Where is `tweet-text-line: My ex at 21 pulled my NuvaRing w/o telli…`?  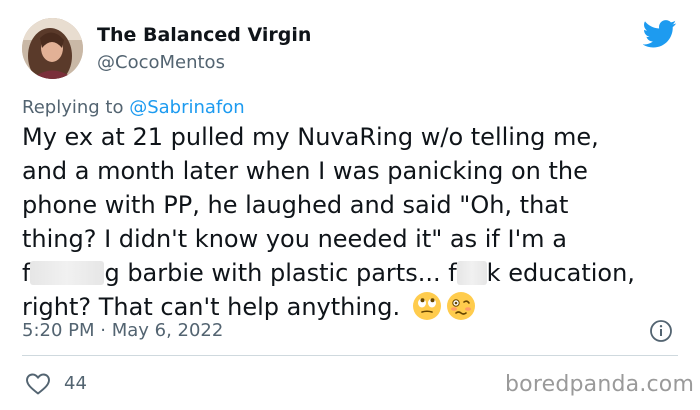 tweet-text-line: My ex at 21 pulled my NuvaRing w/o telli… is located at coordinates (310, 137).